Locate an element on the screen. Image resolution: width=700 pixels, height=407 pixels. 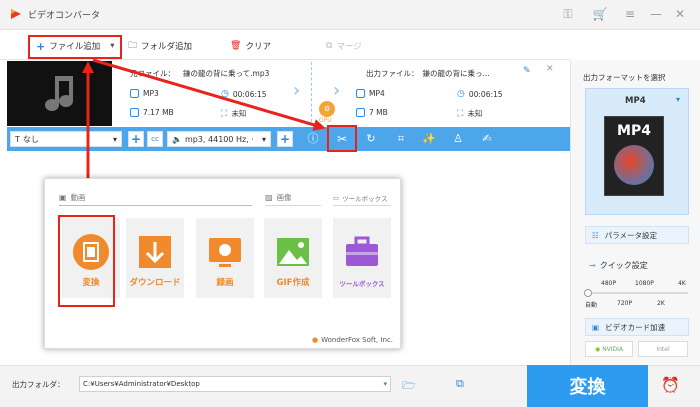
toolbox-icon is located at coordinates (362, 251).